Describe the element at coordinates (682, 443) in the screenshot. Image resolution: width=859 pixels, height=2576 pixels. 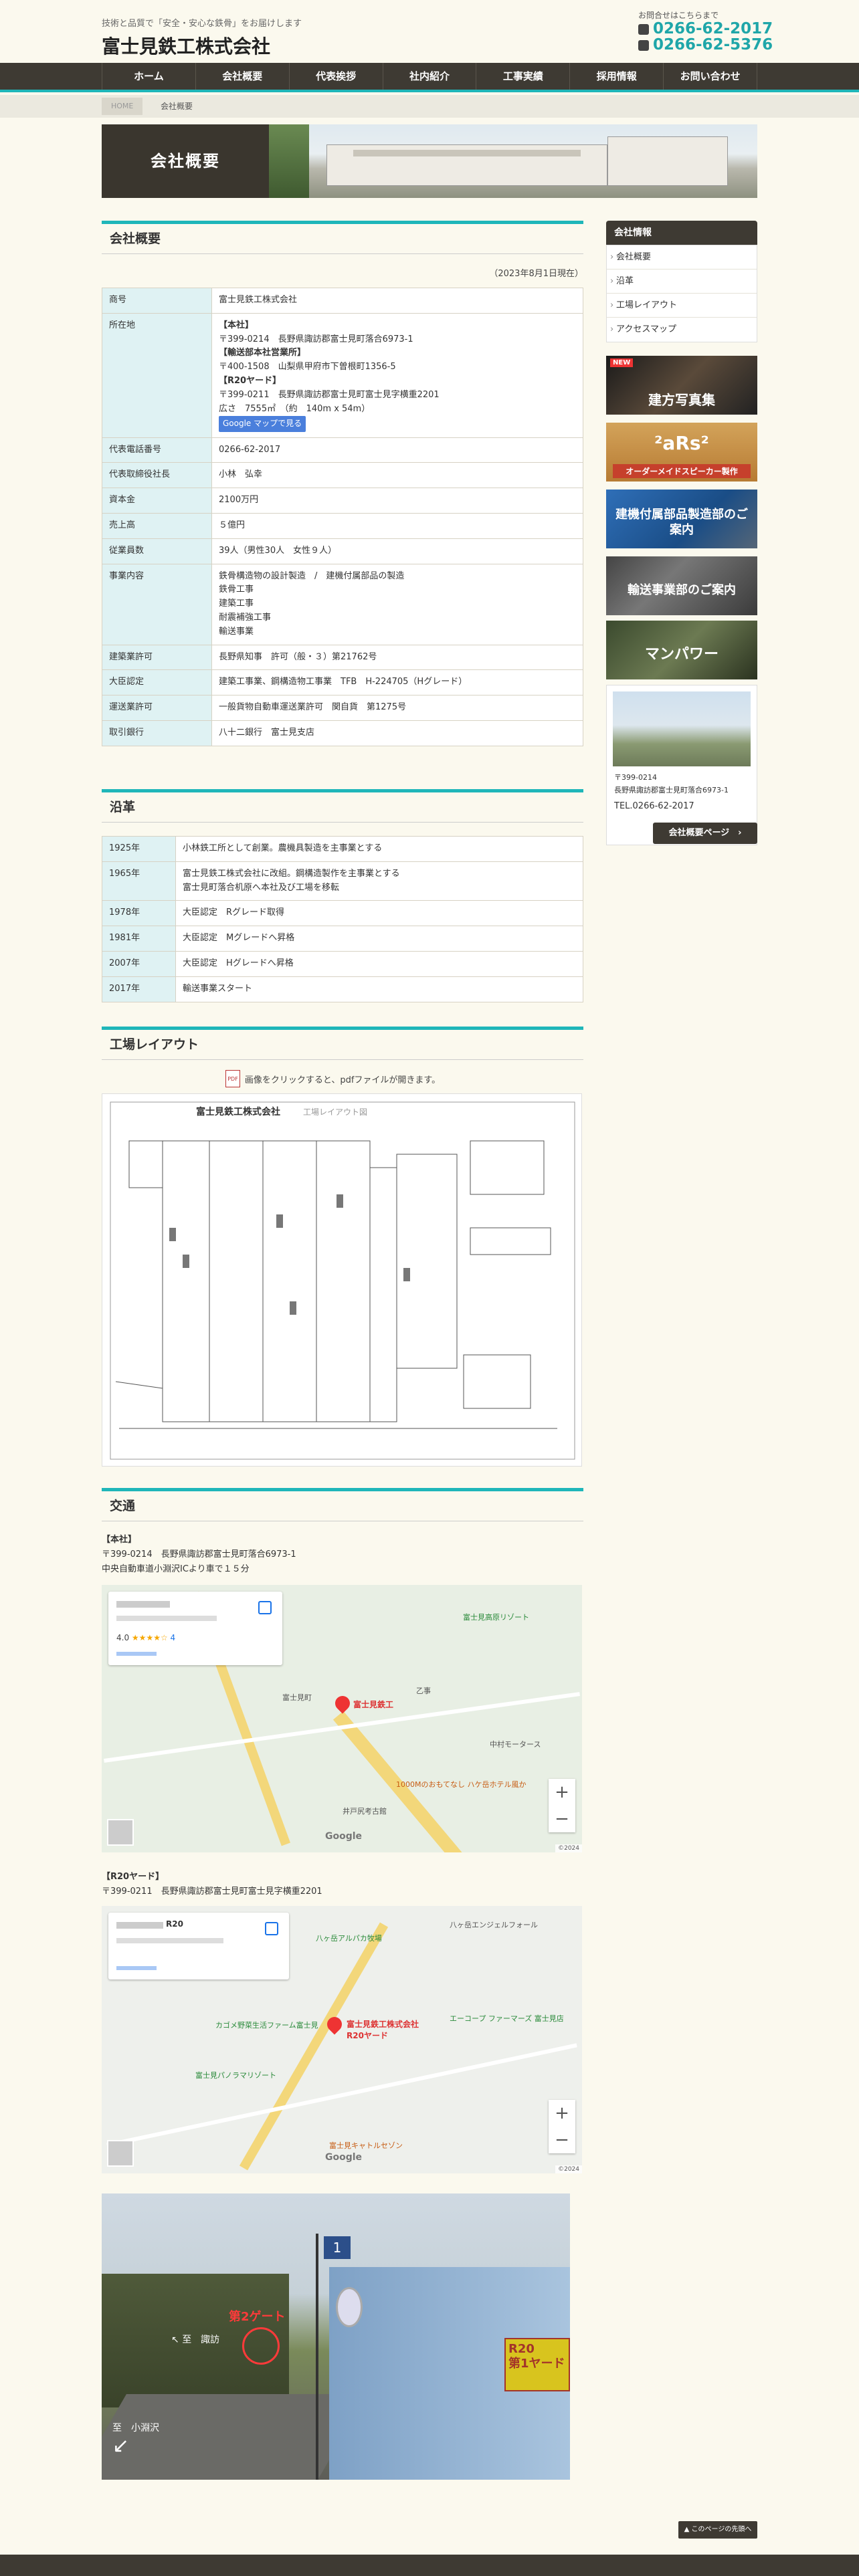
I see `banner-logo: ²aRs²` at that location.